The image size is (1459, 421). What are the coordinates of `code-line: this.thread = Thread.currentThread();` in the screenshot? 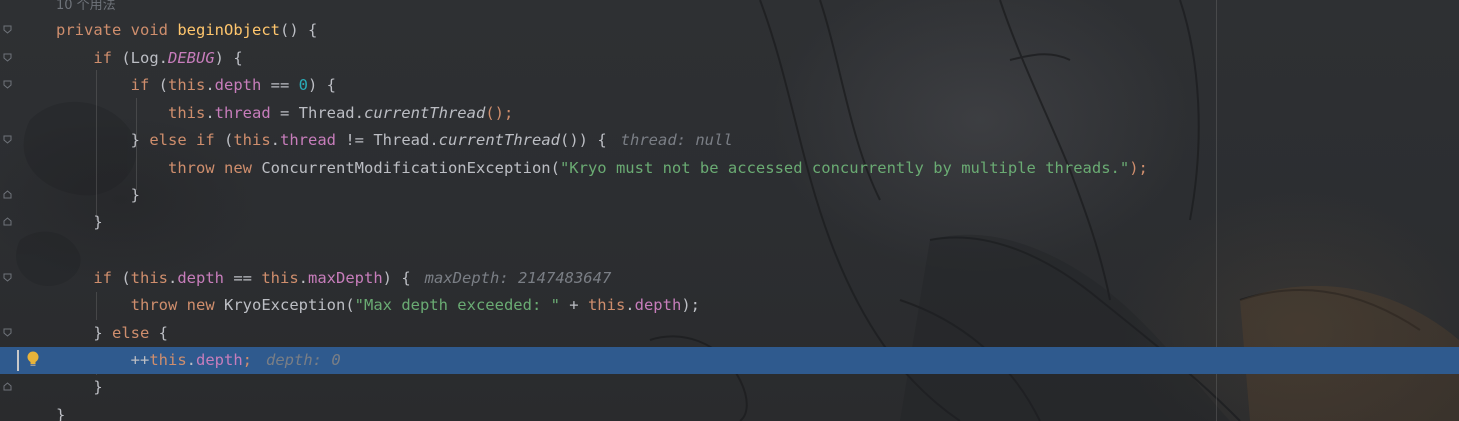 It's located at (729, 113).